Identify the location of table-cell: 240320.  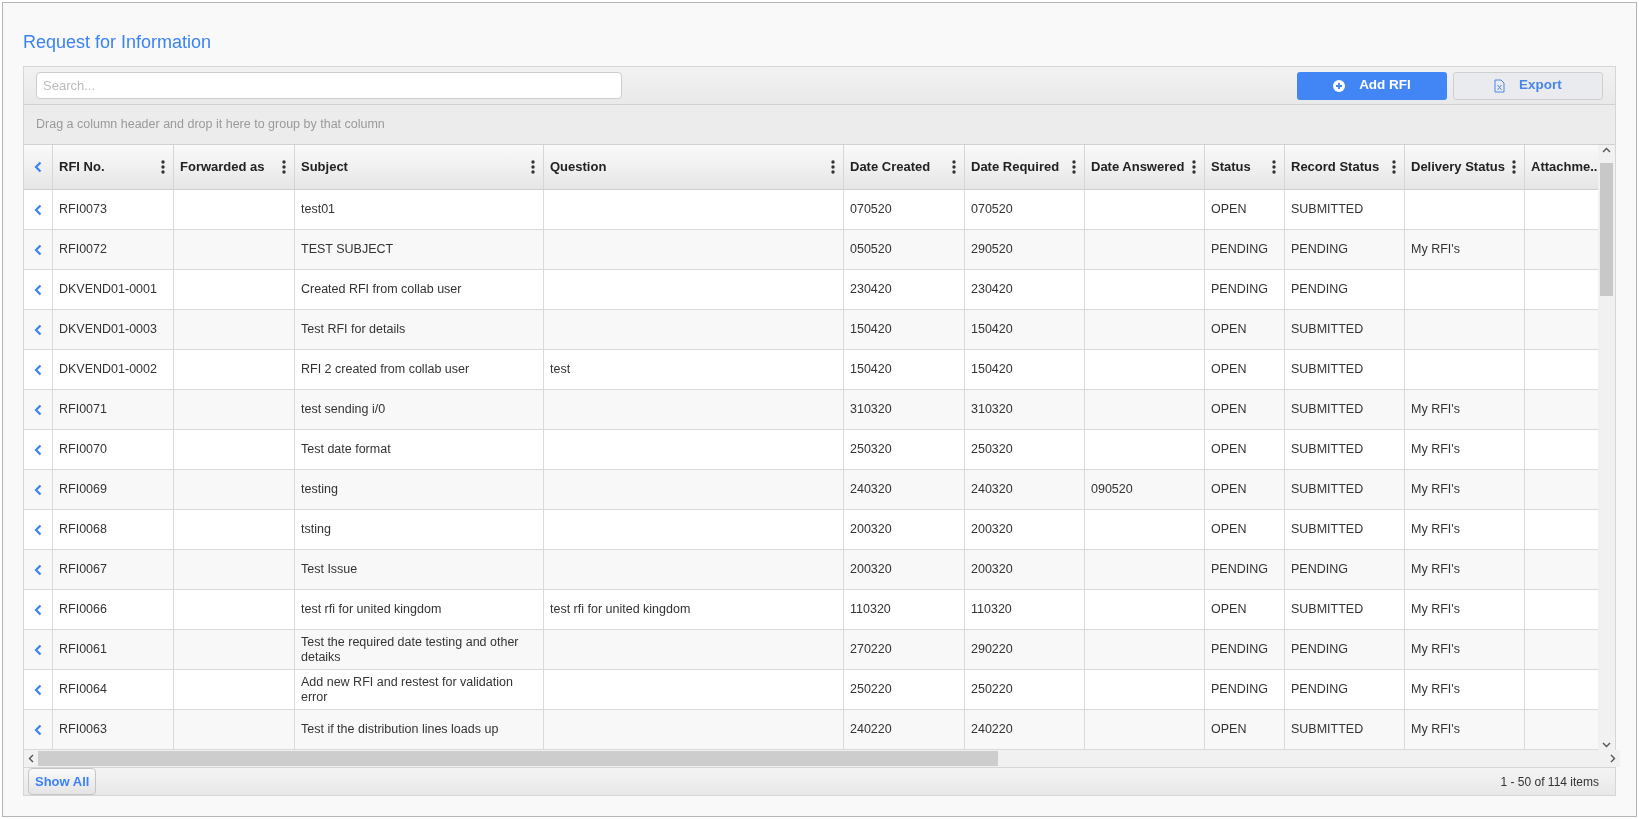
(871, 489).